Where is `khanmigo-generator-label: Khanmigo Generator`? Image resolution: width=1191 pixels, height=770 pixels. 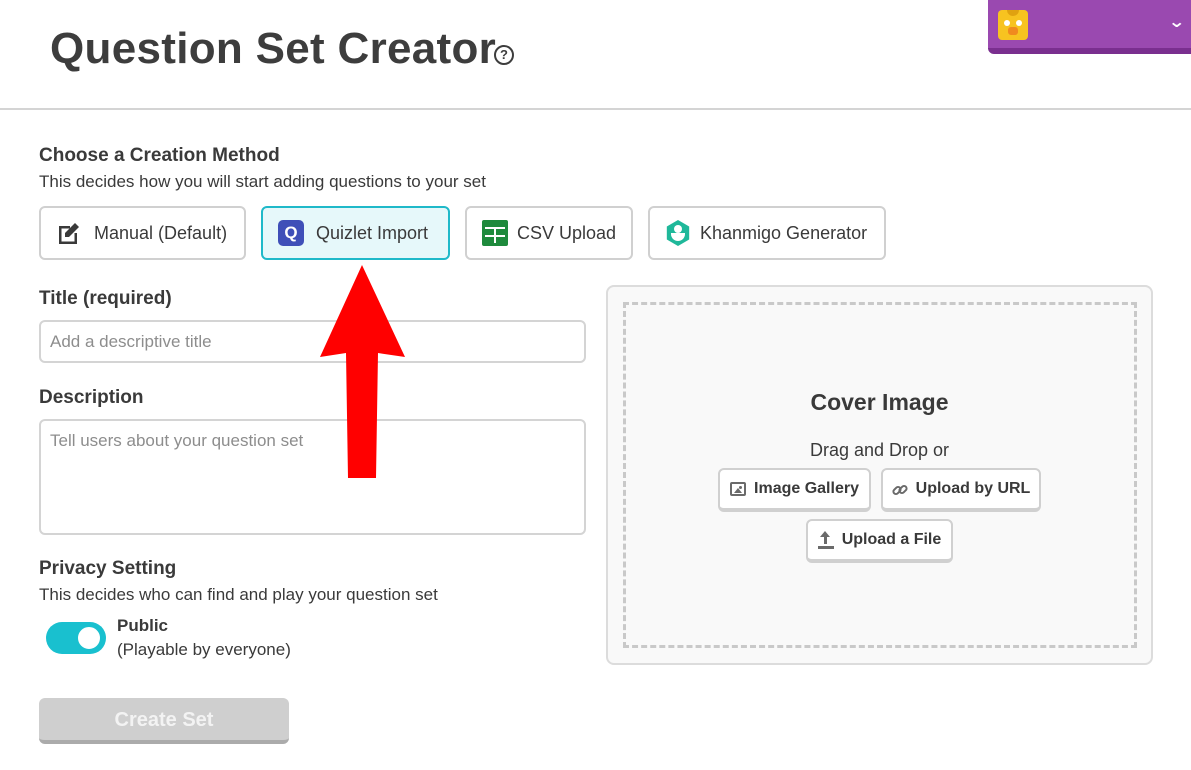
khanmigo-generator-label: Khanmigo Generator is located at coordinates (784, 232).